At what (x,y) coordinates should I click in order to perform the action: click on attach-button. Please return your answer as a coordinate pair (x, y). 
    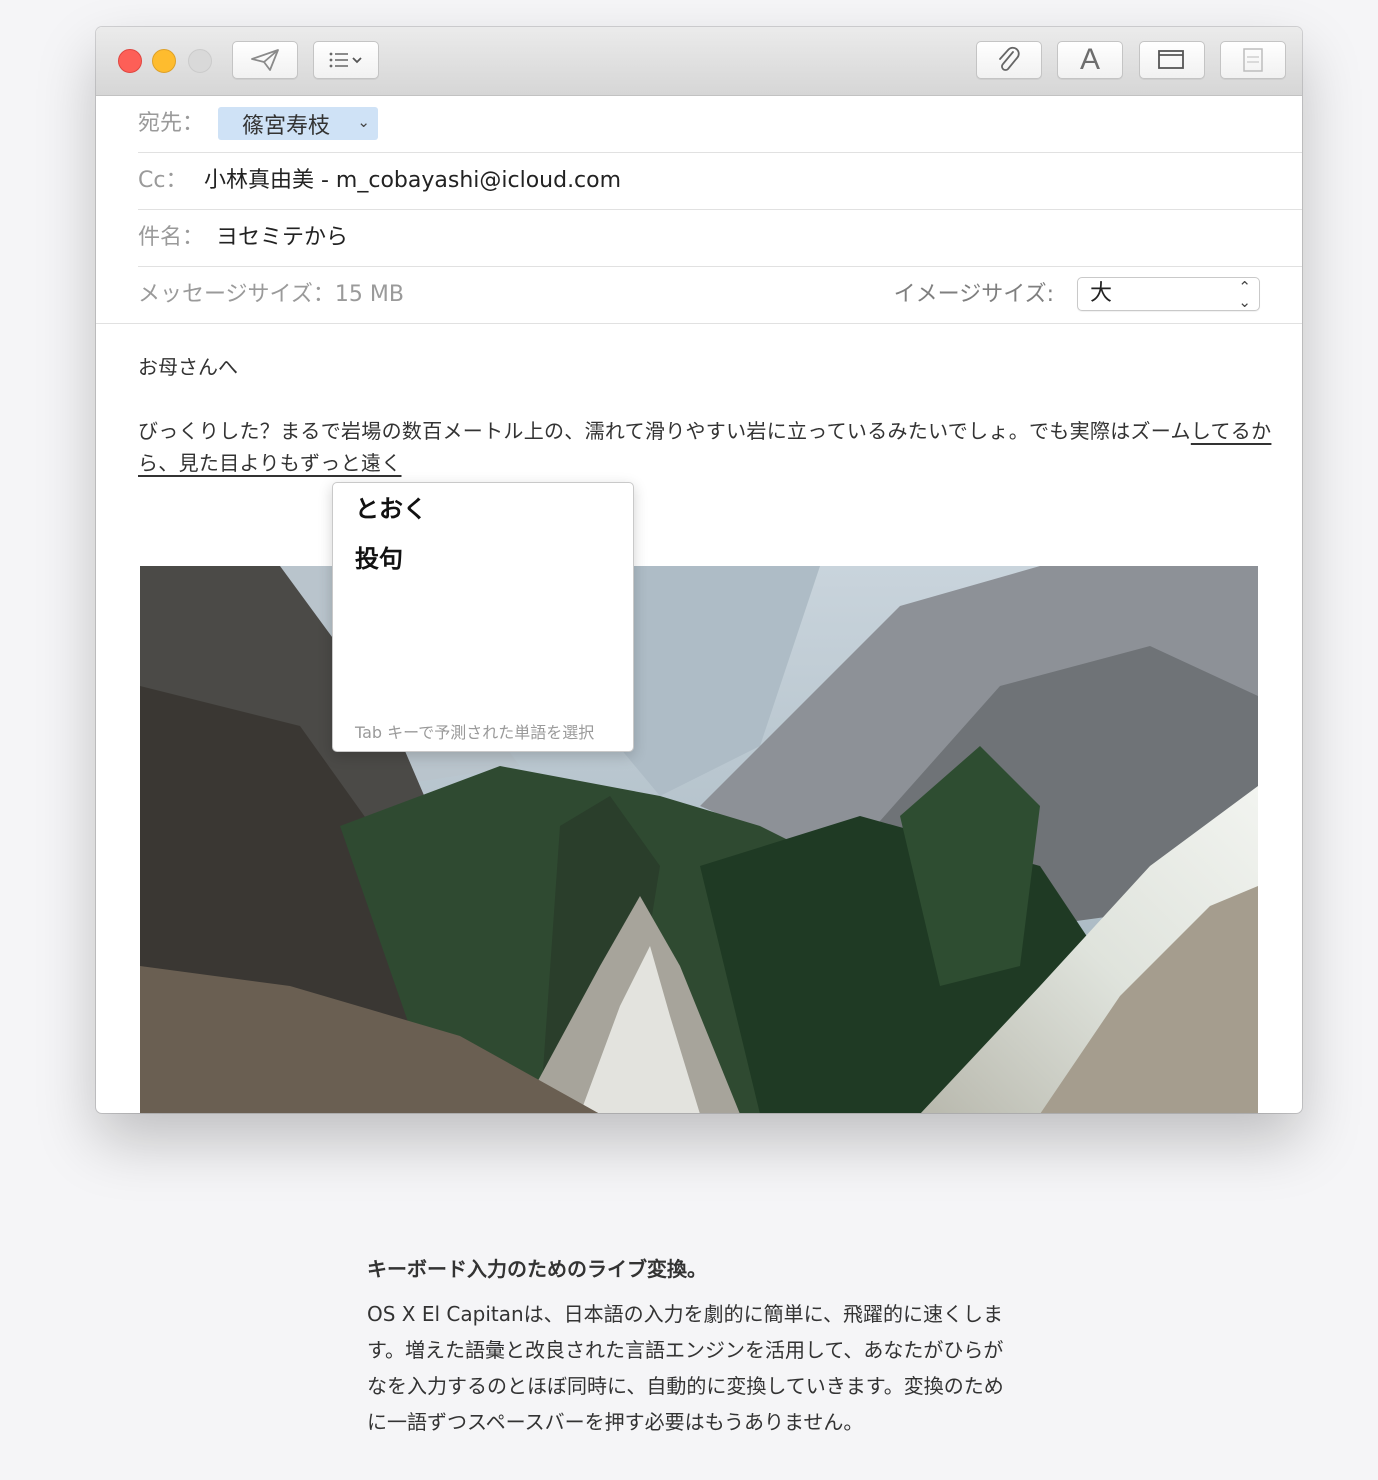
    Looking at the image, I should click on (1009, 60).